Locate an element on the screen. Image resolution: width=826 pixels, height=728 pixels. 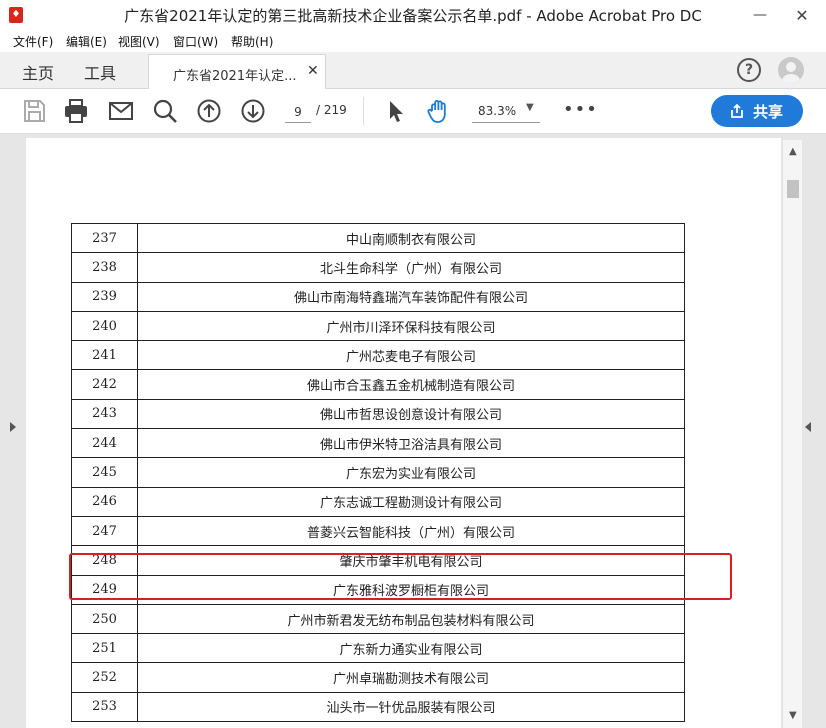
company-name: 佛山市合玉鑫五金机械制造有限公司 is located at coordinates (411, 384).